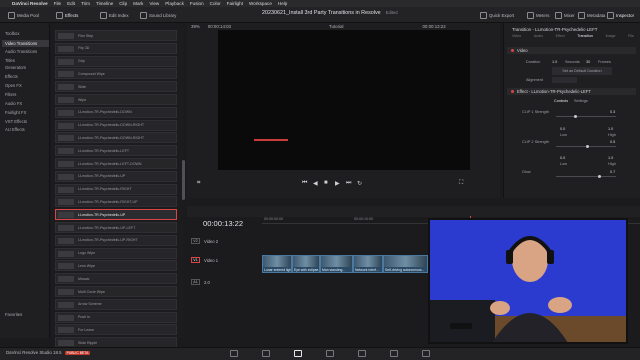  I want to click on enable-dot-icon, so click(512, 50).